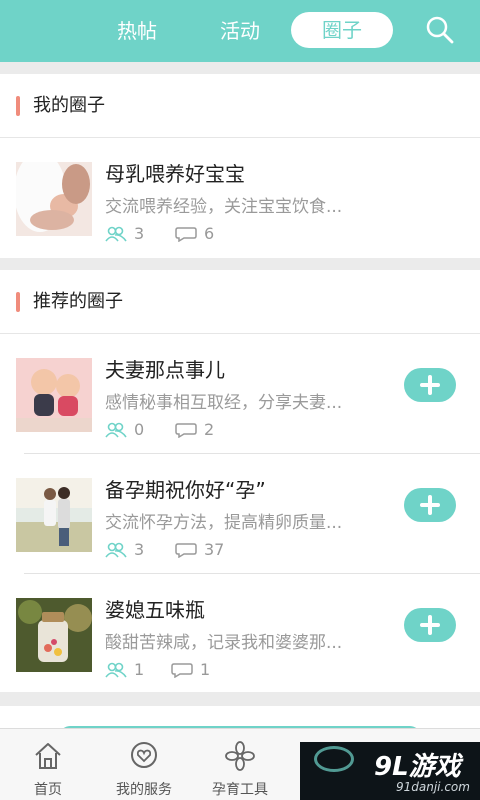 The height and width of the screenshot is (800, 480). Describe the element at coordinates (139, 669) in the screenshot. I see `members-count: 1` at that location.